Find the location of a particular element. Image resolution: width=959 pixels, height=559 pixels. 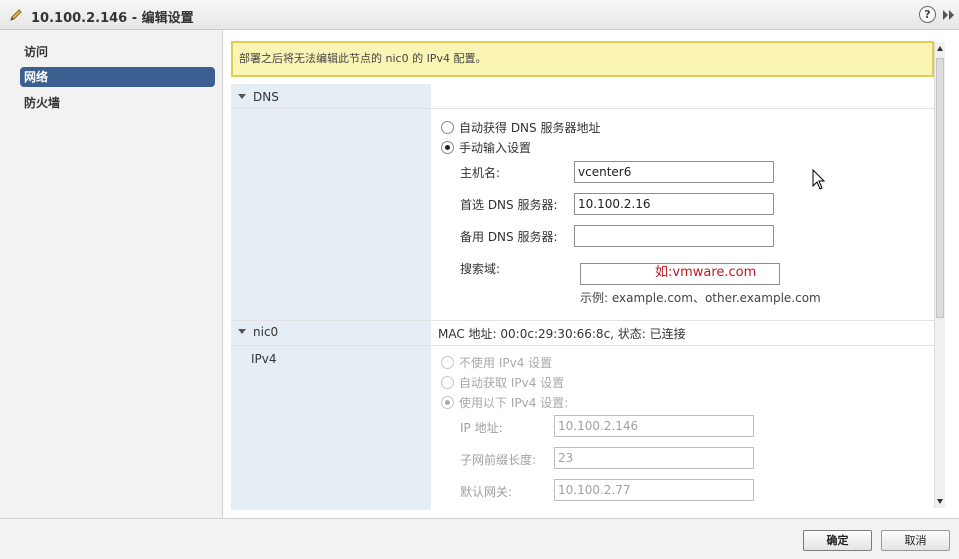

hostname-field: vcenter6 is located at coordinates (674, 172).